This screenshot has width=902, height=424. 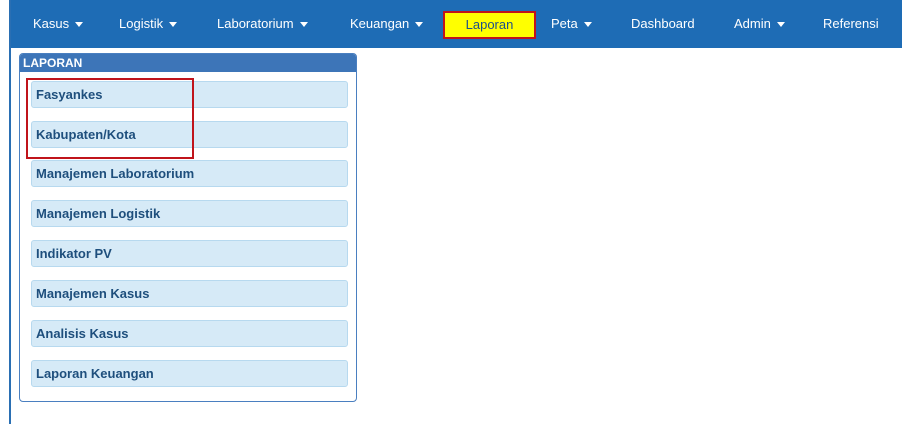 I want to click on nav-logistik-label: Logistik, so click(x=141, y=23).